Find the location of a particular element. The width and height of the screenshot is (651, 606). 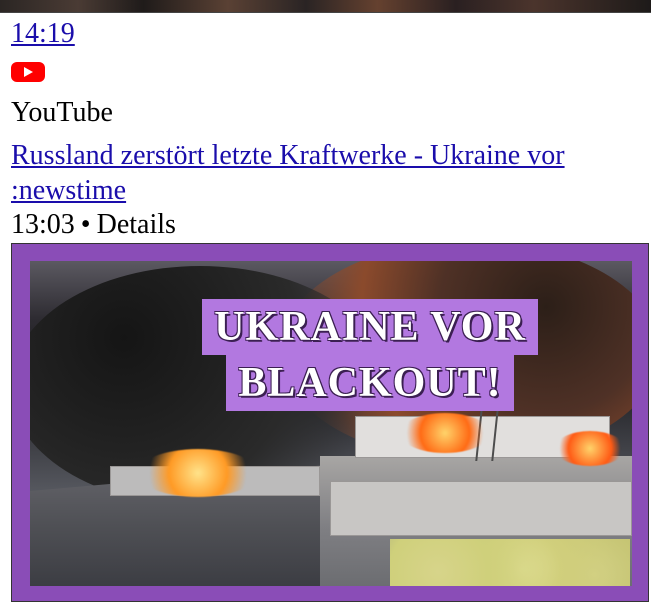

headline-line-2: BLACKOUT! is located at coordinates (370, 383).